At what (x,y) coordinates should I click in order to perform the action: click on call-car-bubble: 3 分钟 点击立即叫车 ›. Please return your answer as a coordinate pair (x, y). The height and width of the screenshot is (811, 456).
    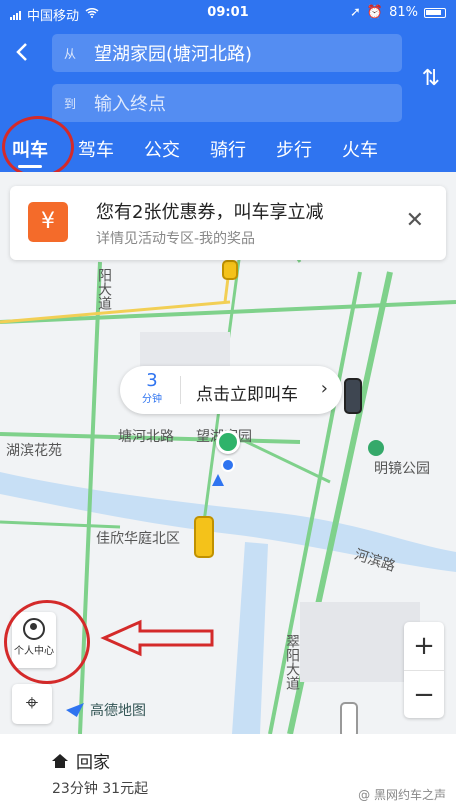
    Looking at the image, I should click on (231, 390).